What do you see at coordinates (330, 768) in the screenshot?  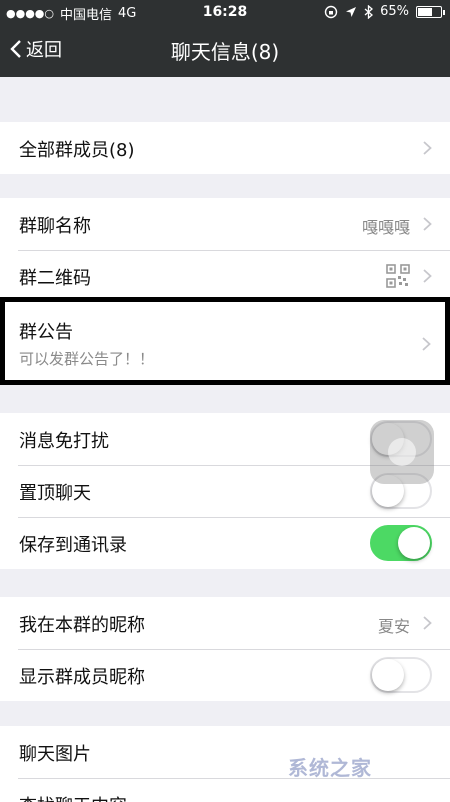 I see `watermark: 系统之家` at bounding box center [330, 768].